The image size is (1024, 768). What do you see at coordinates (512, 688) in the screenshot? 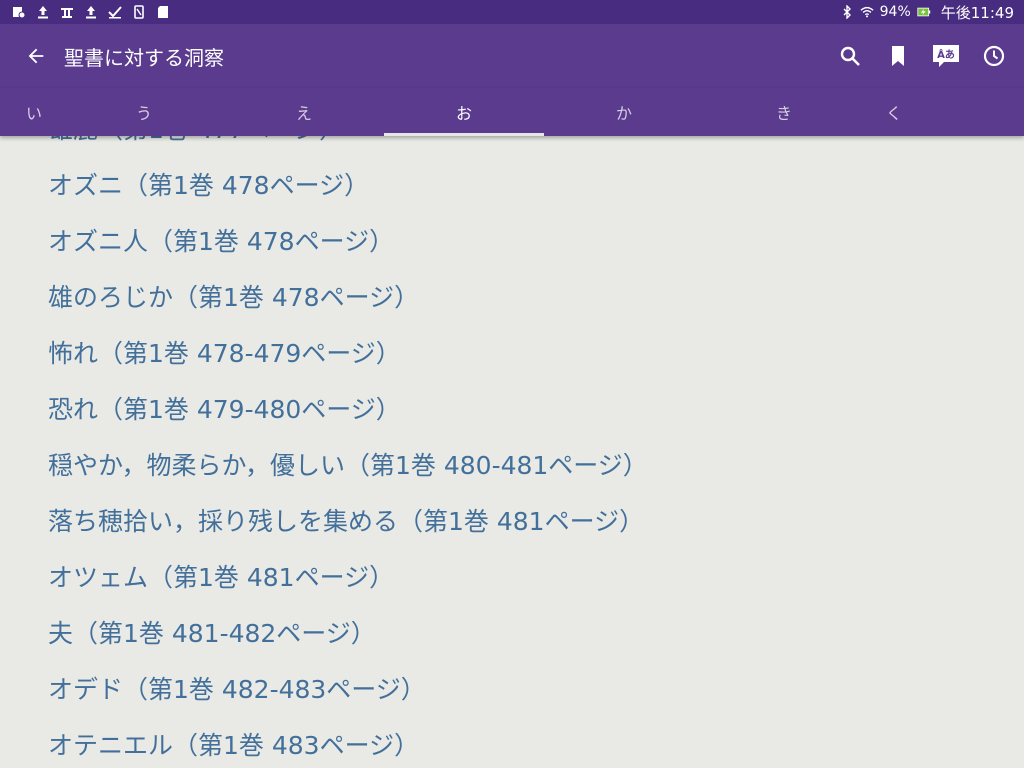
I see `list-item: オデド（第1巻 482-483ページ）` at bounding box center [512, 688].